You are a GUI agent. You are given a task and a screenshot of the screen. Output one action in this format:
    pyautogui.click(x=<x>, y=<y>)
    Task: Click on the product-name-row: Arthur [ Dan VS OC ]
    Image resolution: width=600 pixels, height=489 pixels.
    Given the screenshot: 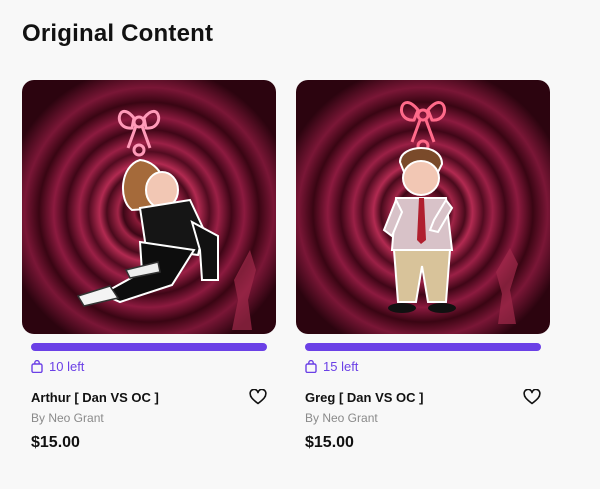 What is the action you would take?
    pyautogui.click(x=149, y=396)
    